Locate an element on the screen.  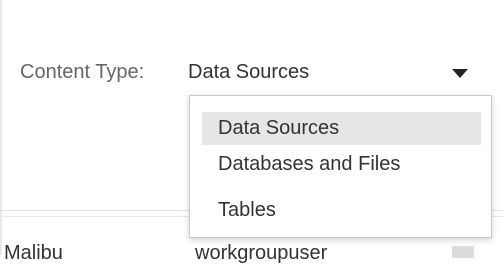
content-type-filter: Content Type: Data Sources is located at coordinates (250, 72).